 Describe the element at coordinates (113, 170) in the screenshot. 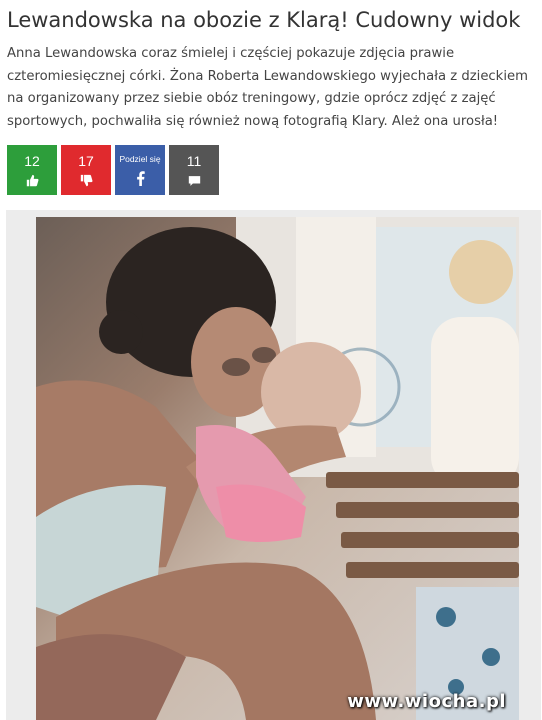

I see `vote-share-bar: 12 17 Podziel się 11` at that location.